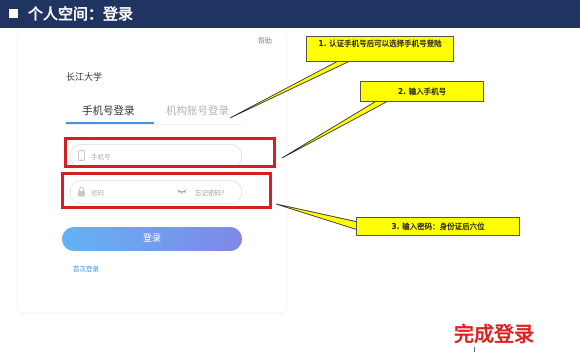 This screenshot has width=580, height=354. Describe the element at coordinates (291, 89) in the screenshot. I see `callout-1-pointer` at that location.